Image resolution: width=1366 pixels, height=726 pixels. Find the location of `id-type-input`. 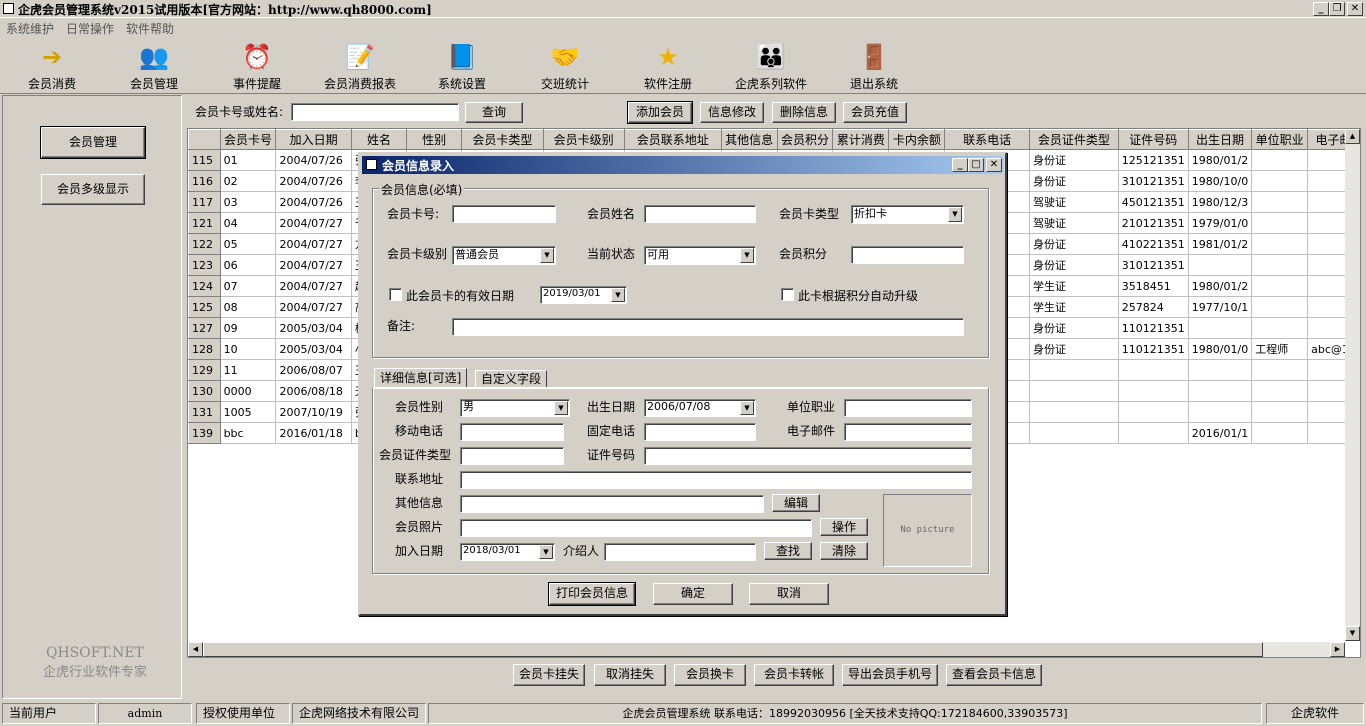

id-type-input is located at coordinates (512, 456).